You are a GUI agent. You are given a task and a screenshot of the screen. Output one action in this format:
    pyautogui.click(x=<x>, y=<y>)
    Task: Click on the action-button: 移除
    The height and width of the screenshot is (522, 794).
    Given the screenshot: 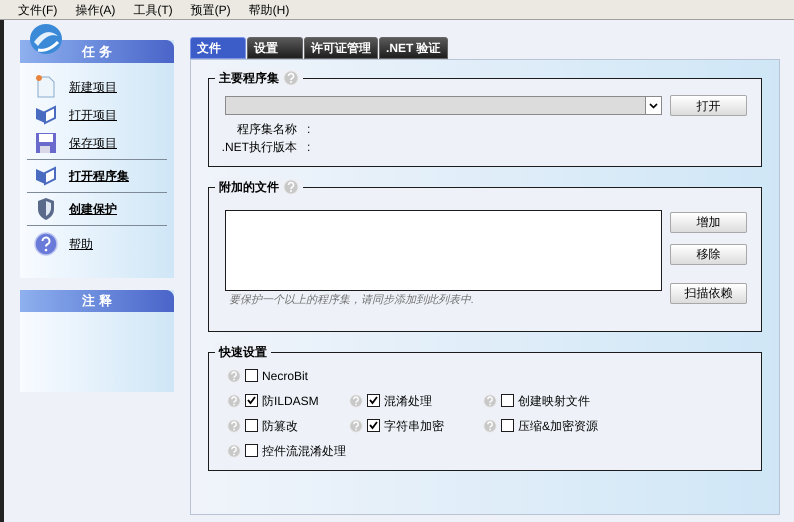 What is the action you would take?
    pyautogui.click(x=708, y=254)
    